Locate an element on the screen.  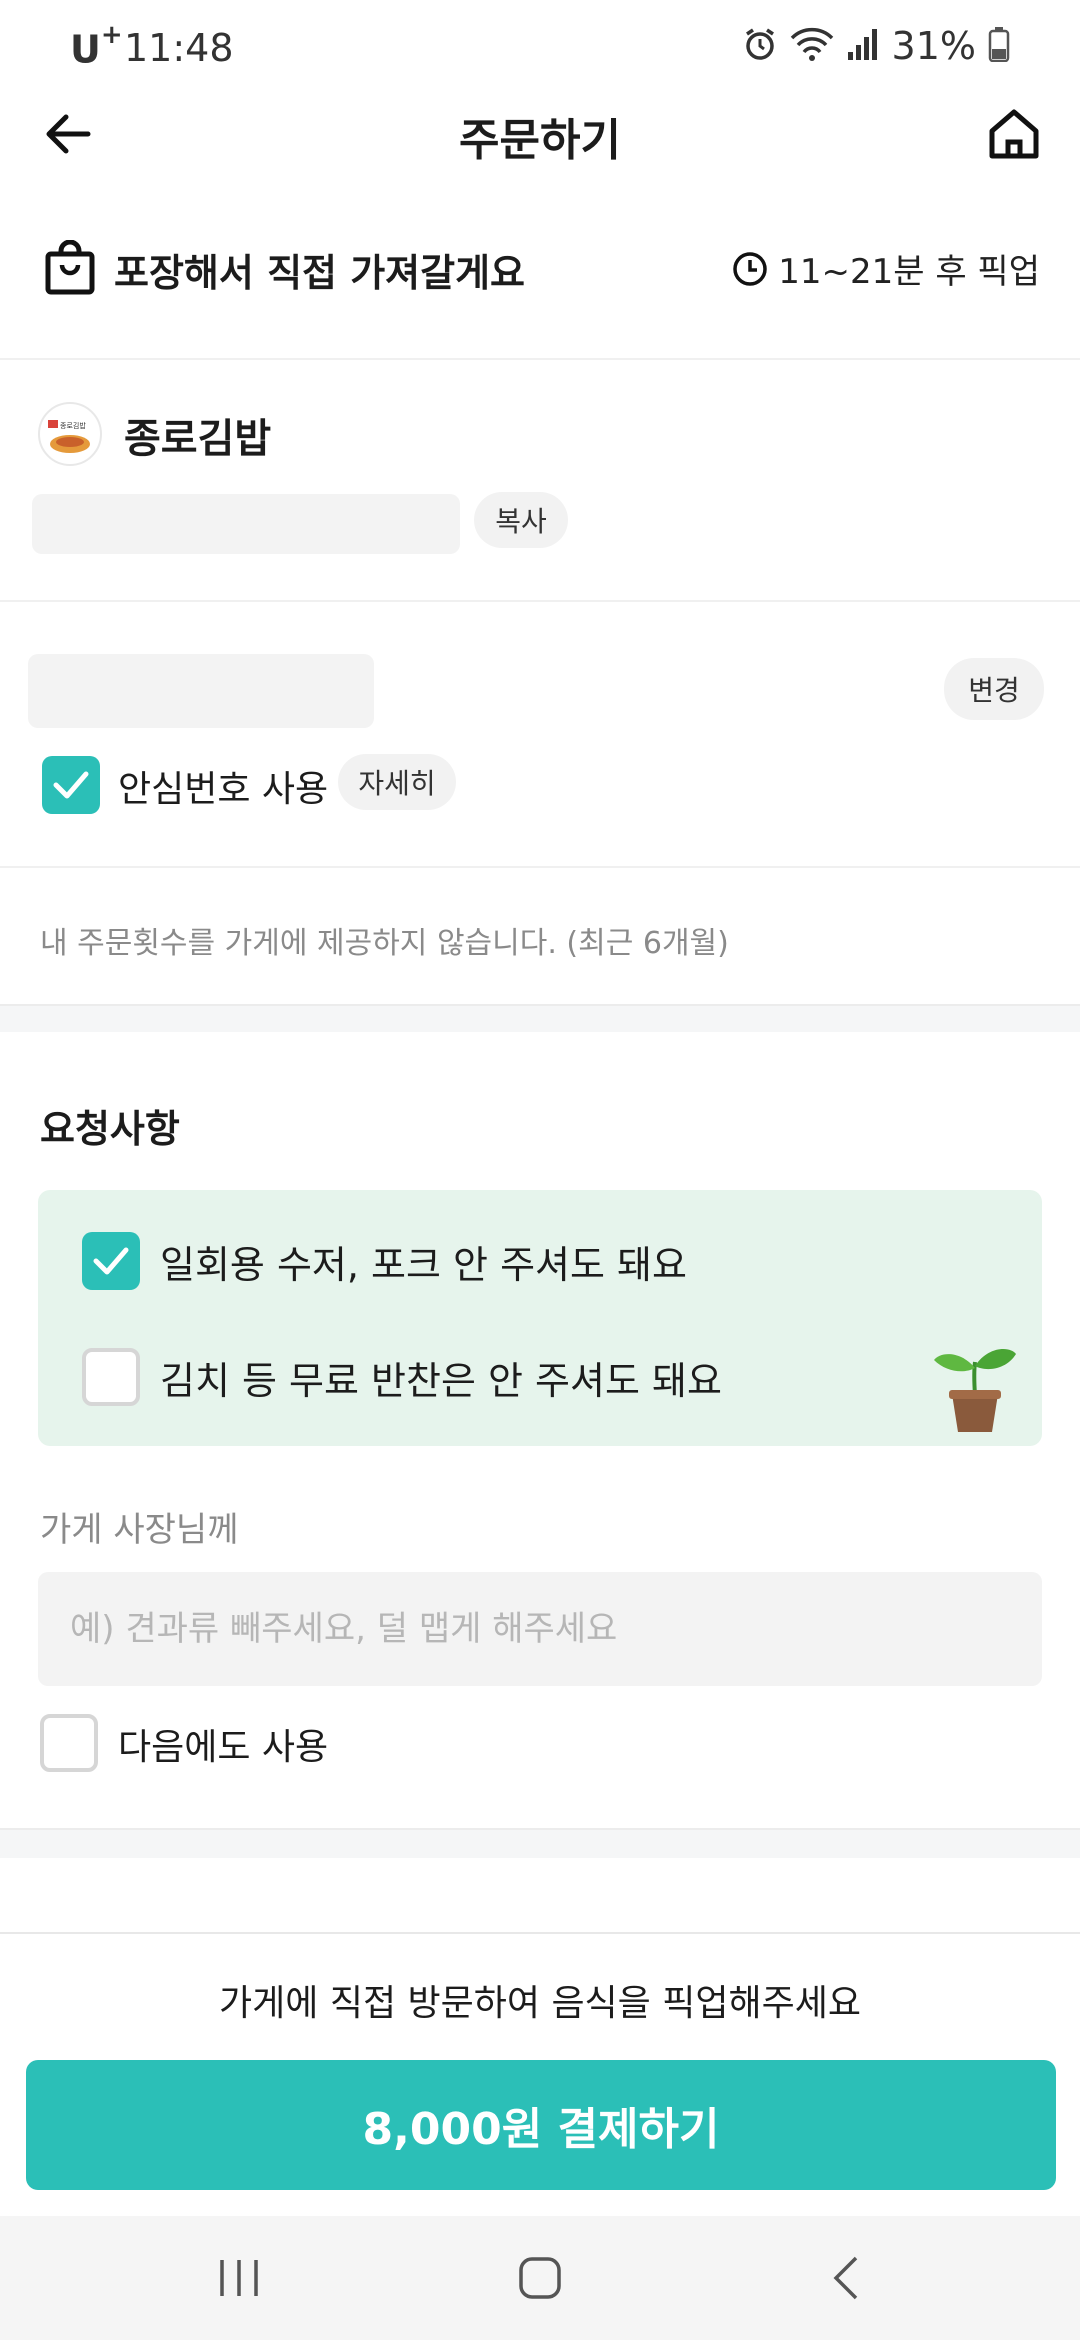
store-logo-text: 종로김밥 is located at coordinates (73, 425).